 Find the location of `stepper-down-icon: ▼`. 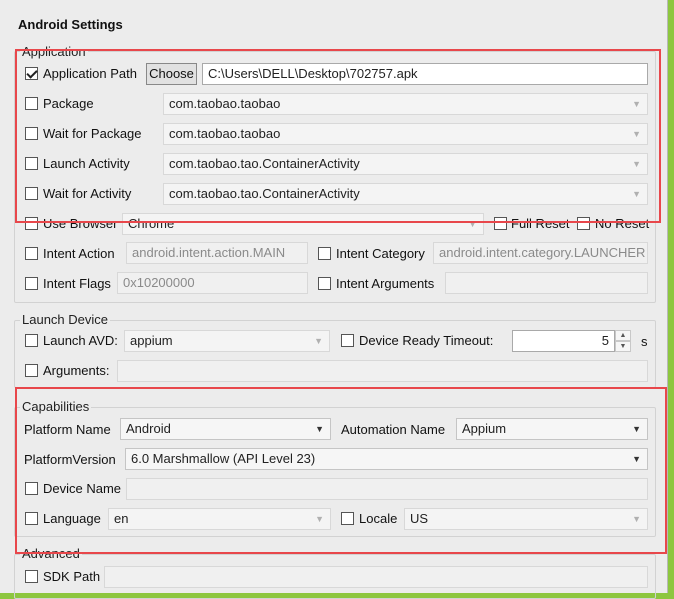

stepper-down-icon: ▼ is located at coordinates (623, 346).